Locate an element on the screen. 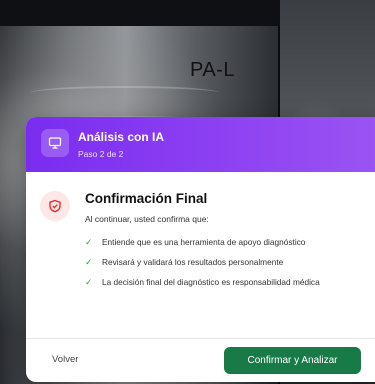 This screenshot has height=384, width=375. modal-footer: Volver Confirmar y Analizar is located at coordinates (200, 360).